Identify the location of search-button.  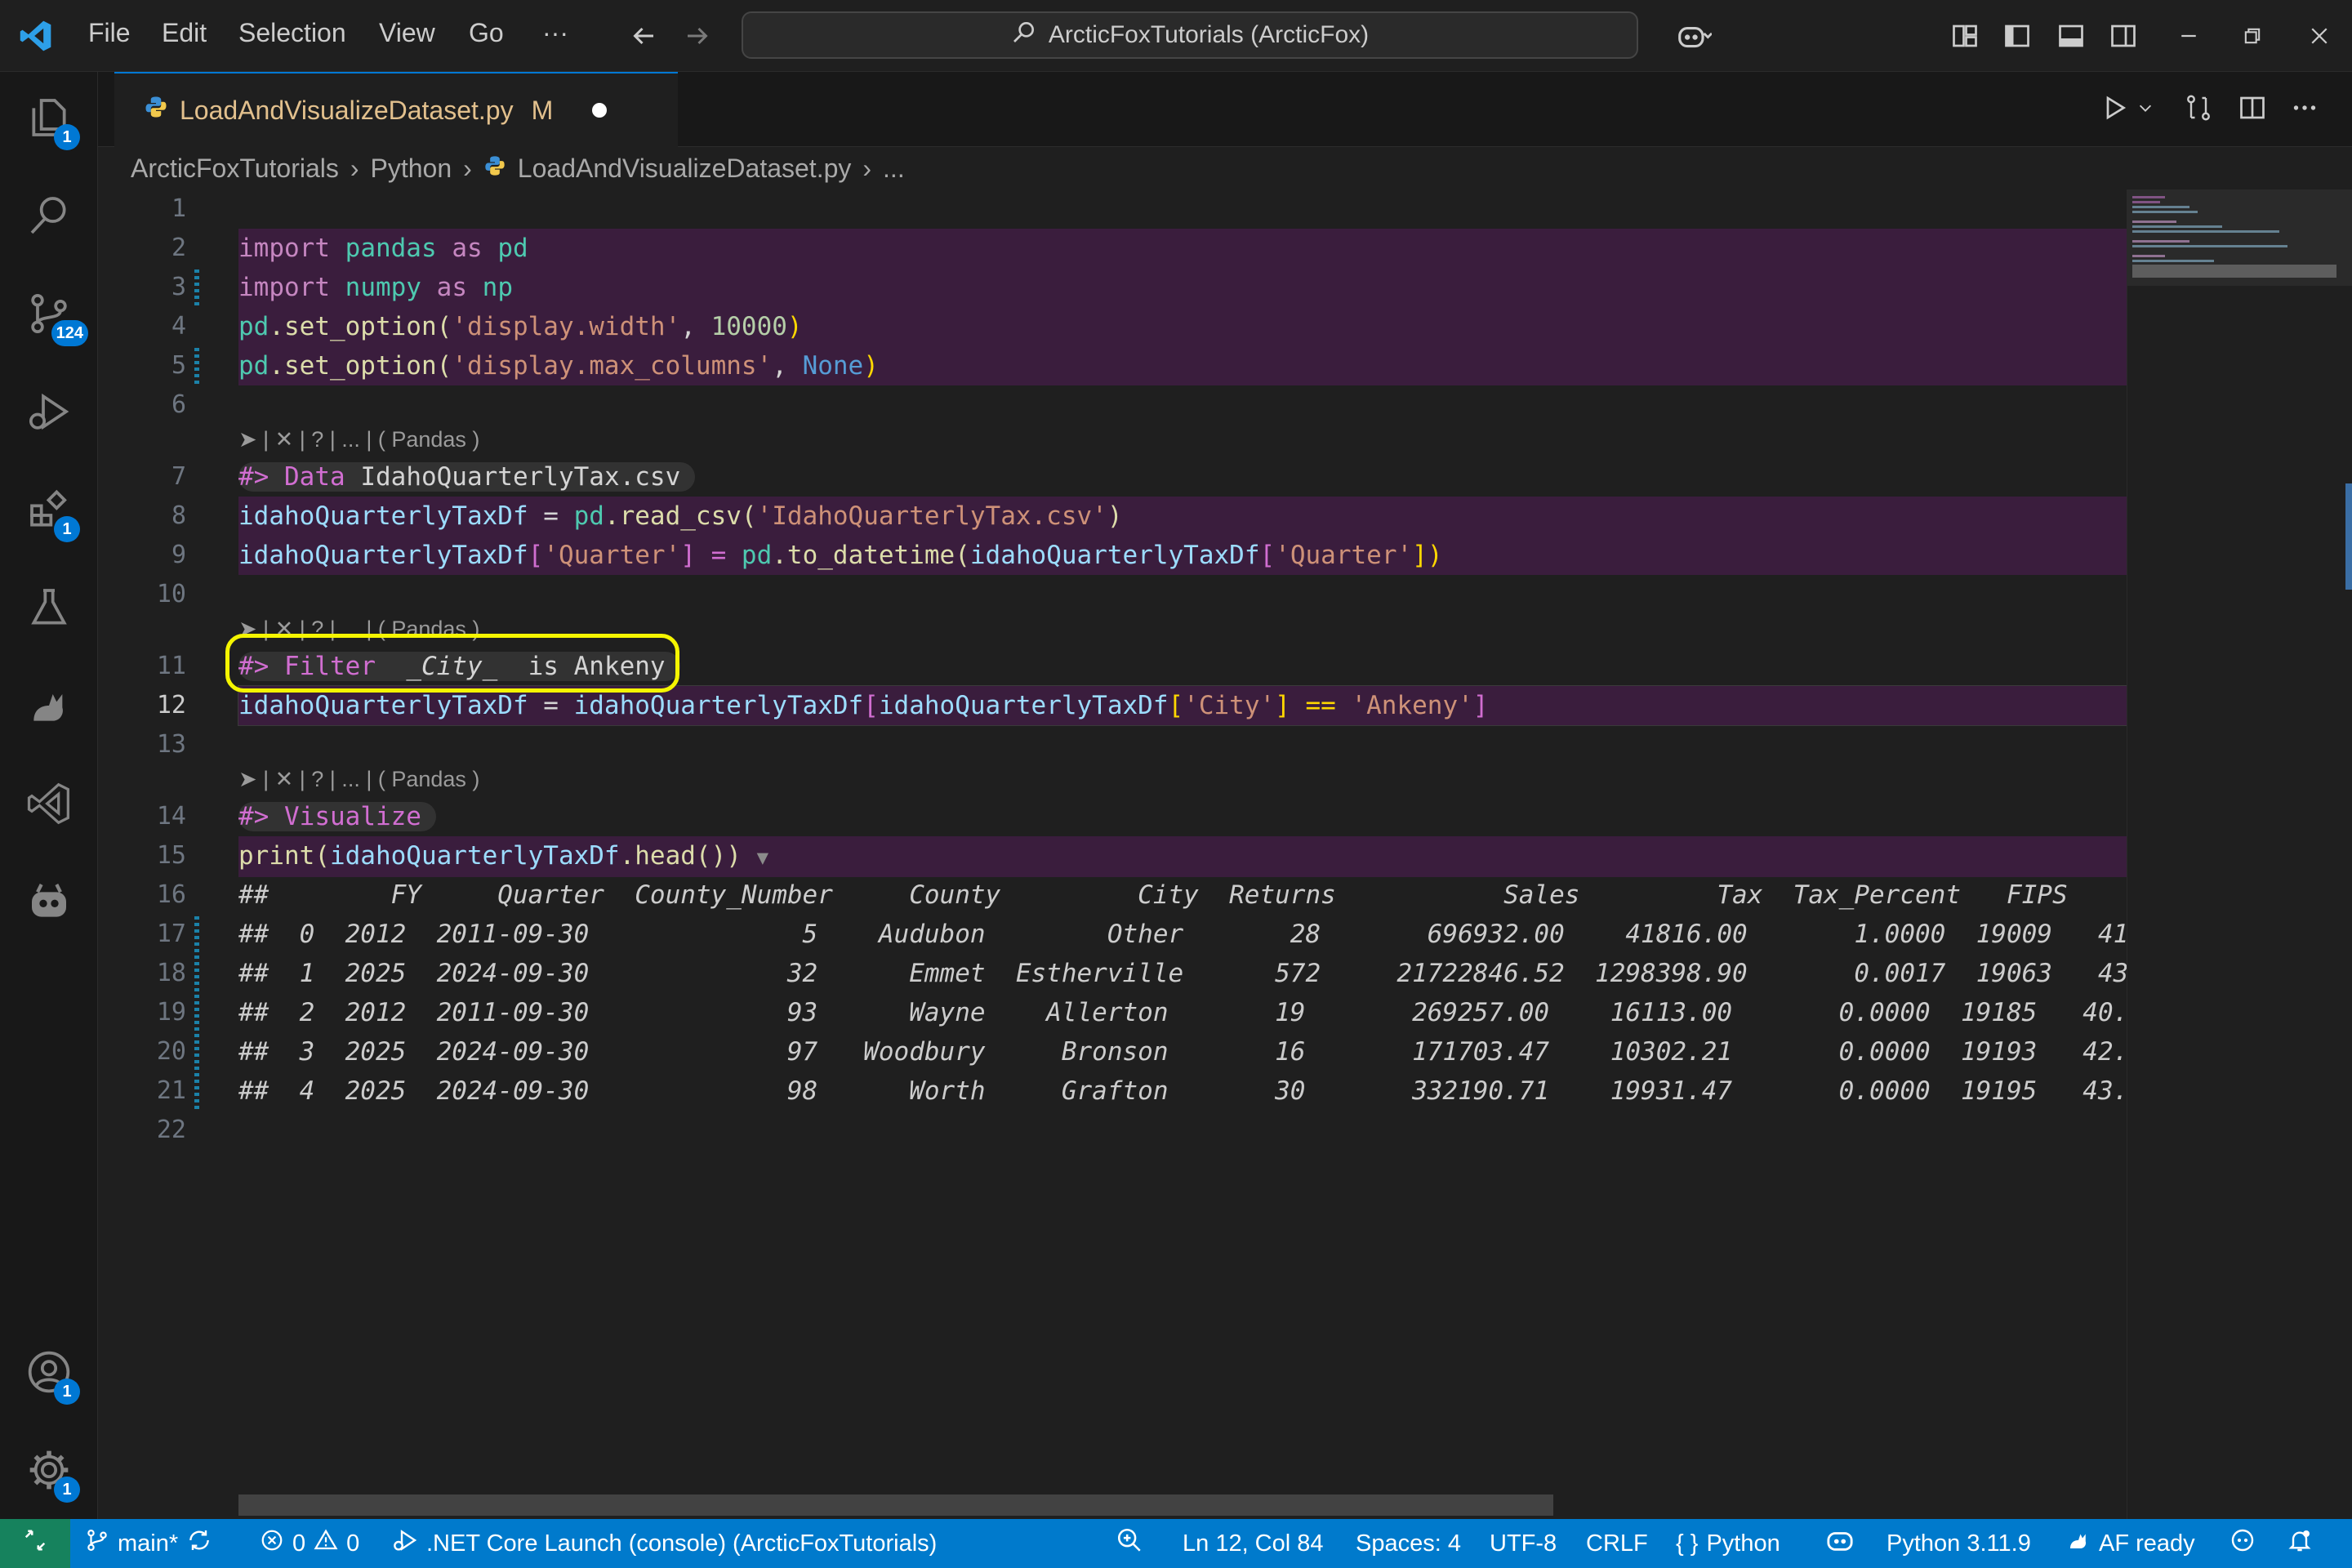
(49, 217).